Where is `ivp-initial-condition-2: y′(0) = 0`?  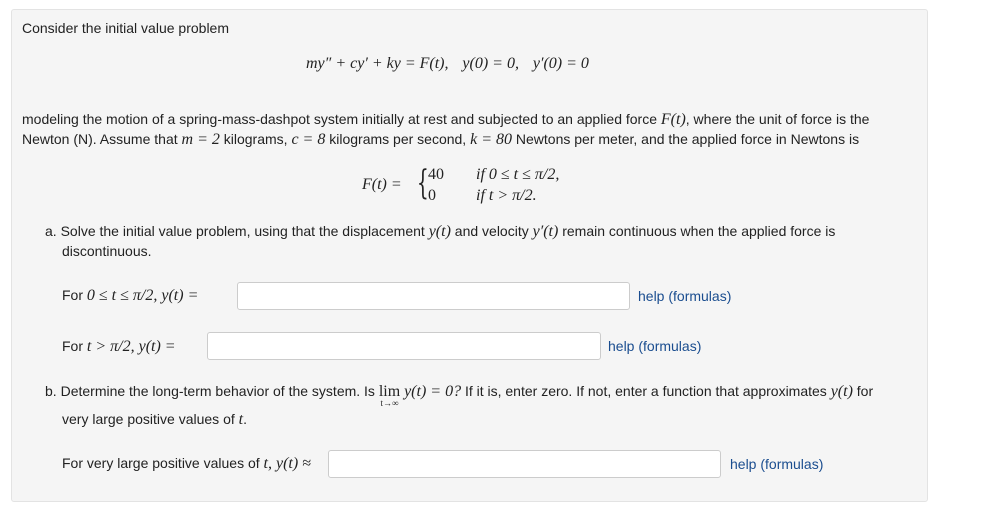 ivp-initial-condition-2: y′(0) = 0 is located at coordinates (560, 63).